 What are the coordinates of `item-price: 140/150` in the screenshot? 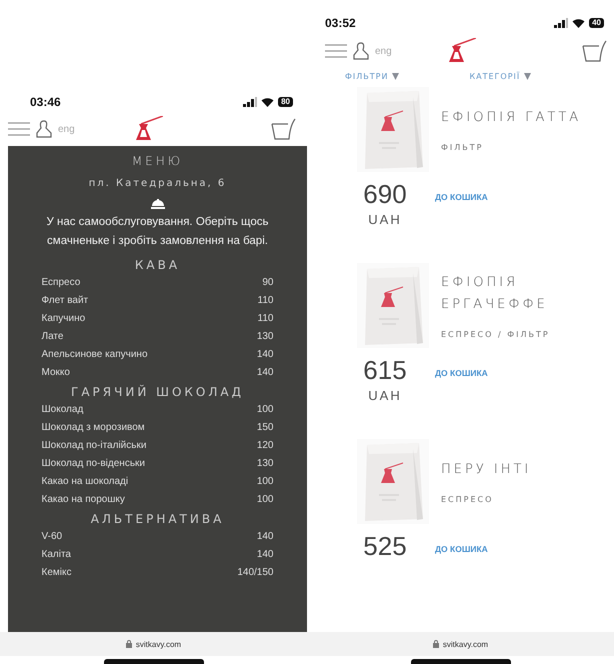 It's located at (255, 573).